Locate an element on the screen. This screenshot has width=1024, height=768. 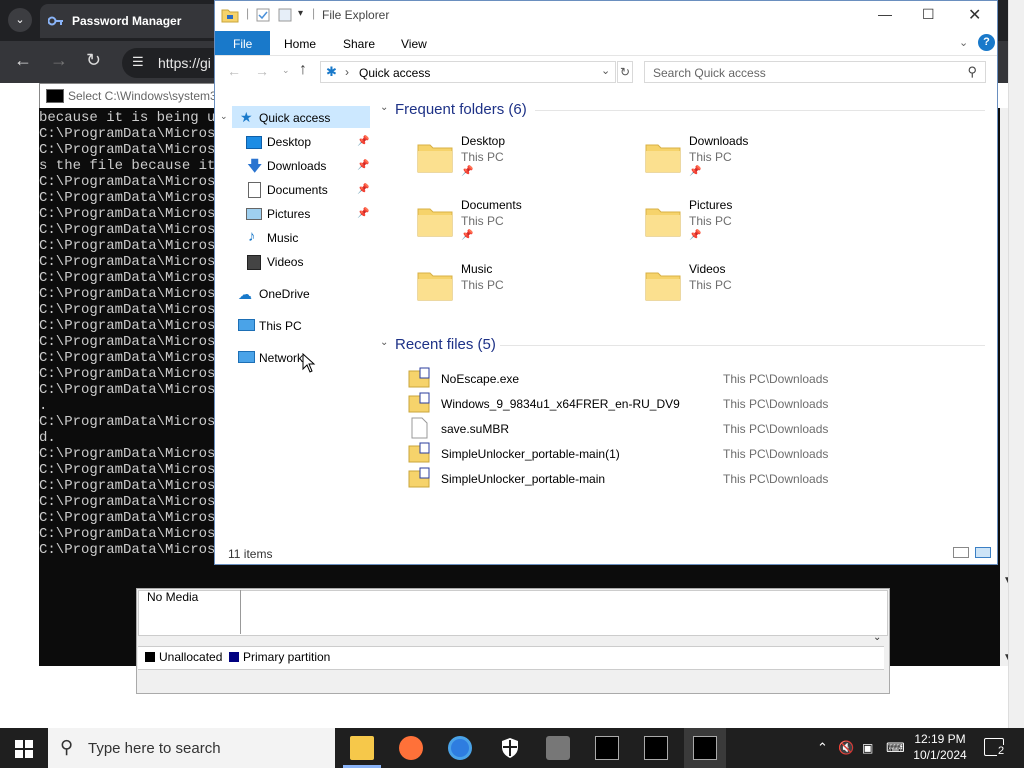
file-explorer-taskbar-icon is located at coordinates (362, 748).